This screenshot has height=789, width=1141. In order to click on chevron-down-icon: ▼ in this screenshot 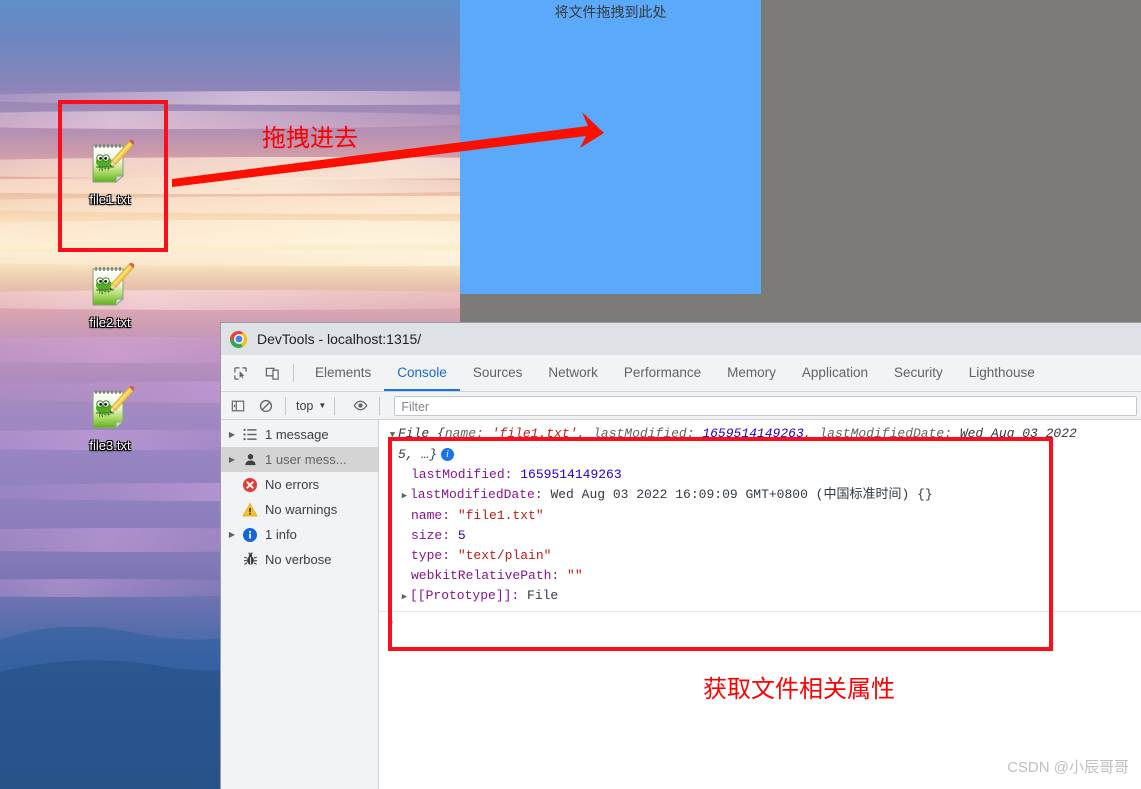, I will do `click(322, 405)`.